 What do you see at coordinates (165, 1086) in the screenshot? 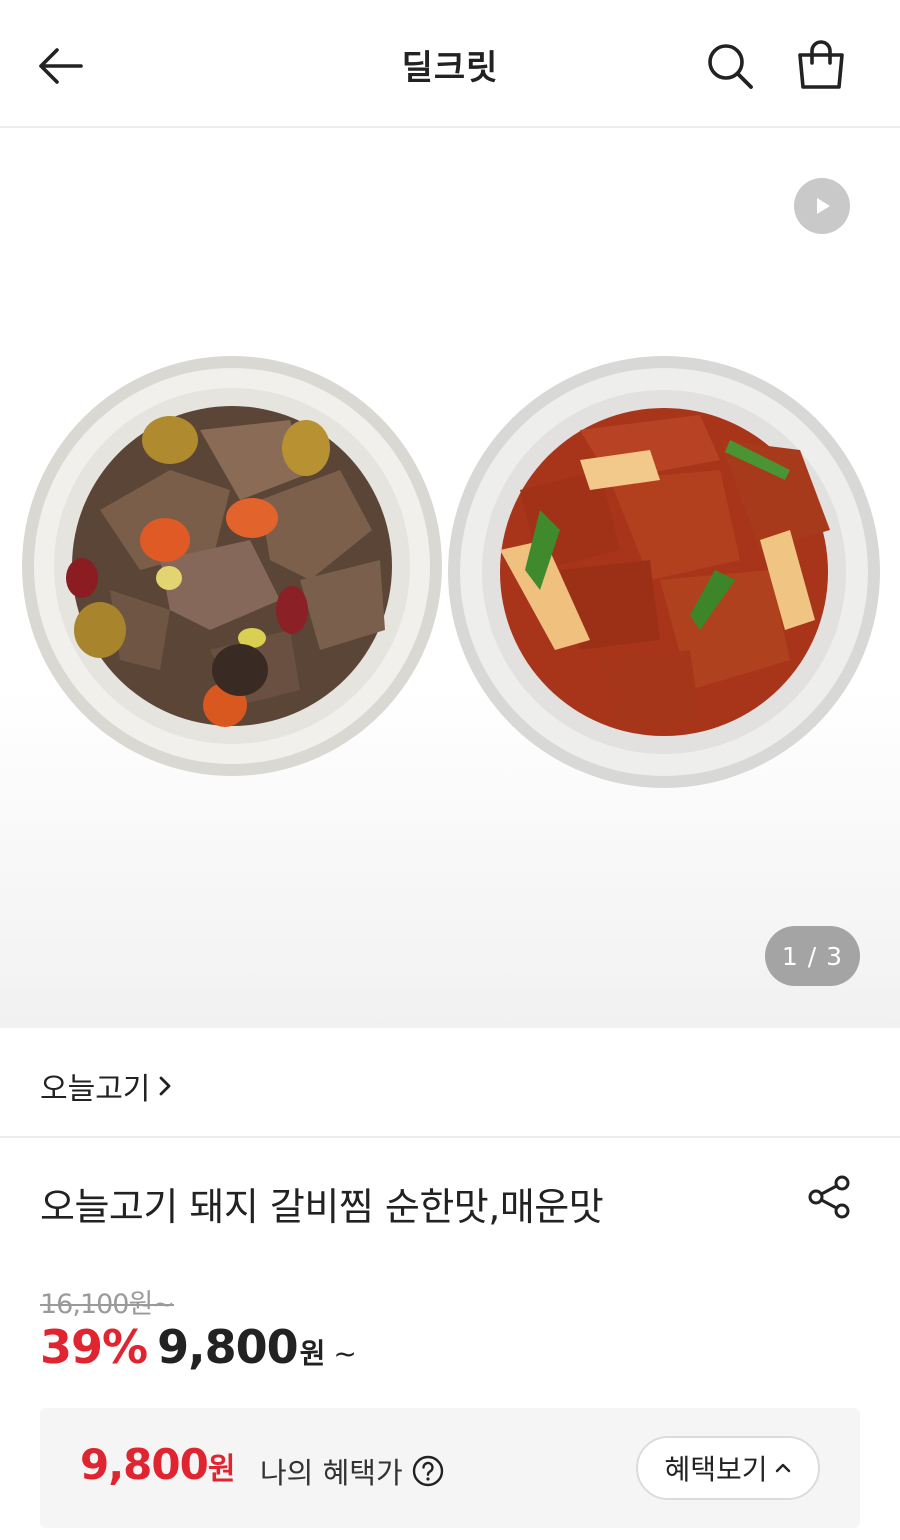
I see `chevron-right-icon` at bounding box center [165, 1086].